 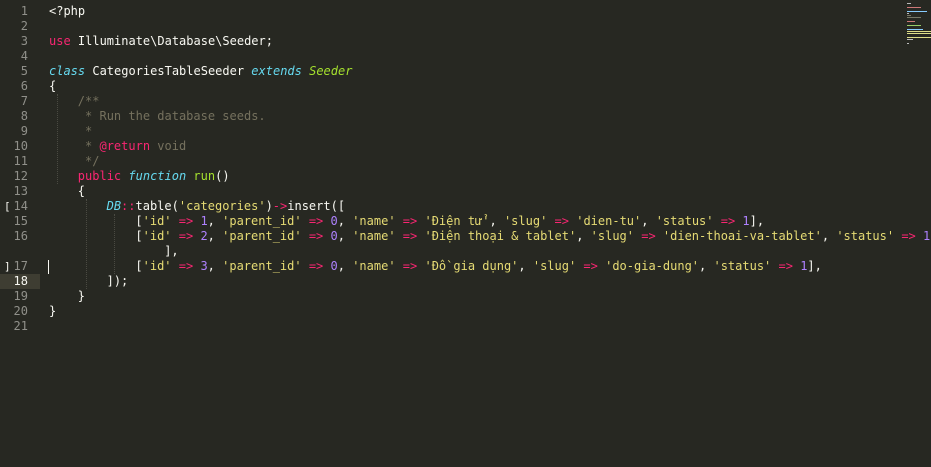 What do you see at coordinates (20, 233) in the screenshot?
I see `line-number-gutter: 1 2 3 4 5 6 7 8 9 10 11 12 13 14 15 16 17 18 19 20 21[]` at bounding box center [20, 233].